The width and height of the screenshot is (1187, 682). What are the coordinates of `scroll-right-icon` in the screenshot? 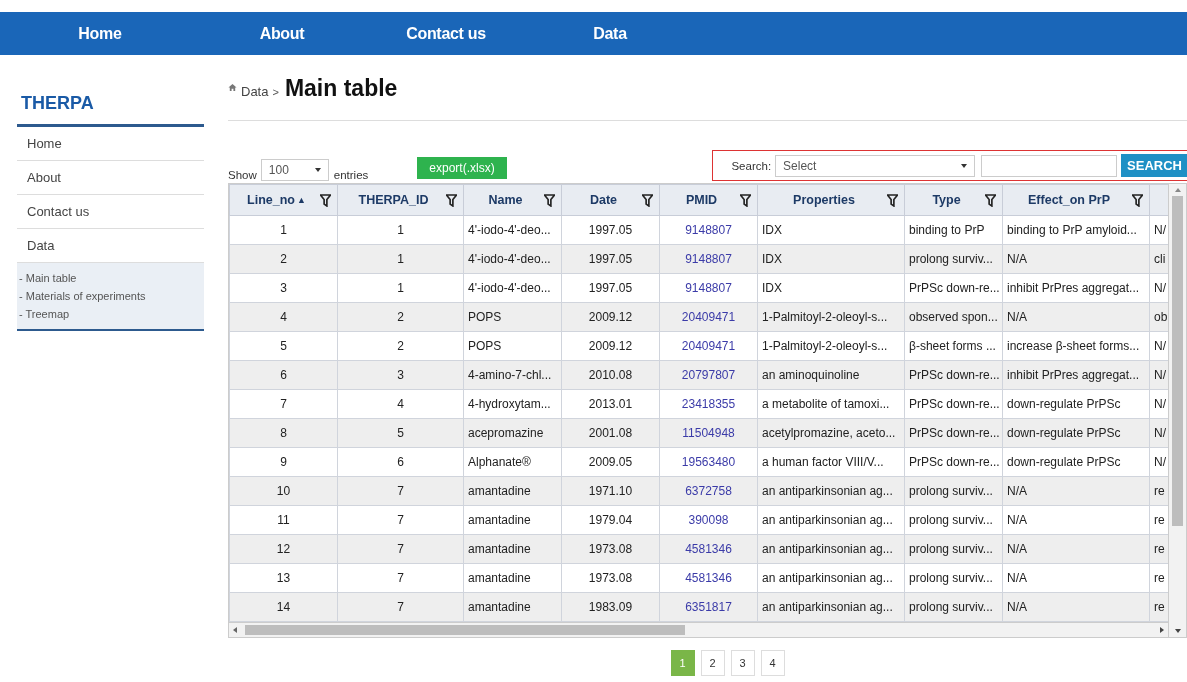 It's located at (1162, 630).